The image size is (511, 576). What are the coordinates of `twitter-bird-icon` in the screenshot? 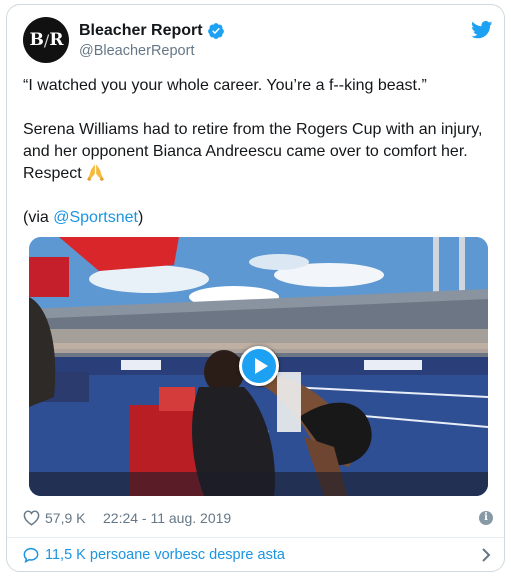 It's located at (482, 30).